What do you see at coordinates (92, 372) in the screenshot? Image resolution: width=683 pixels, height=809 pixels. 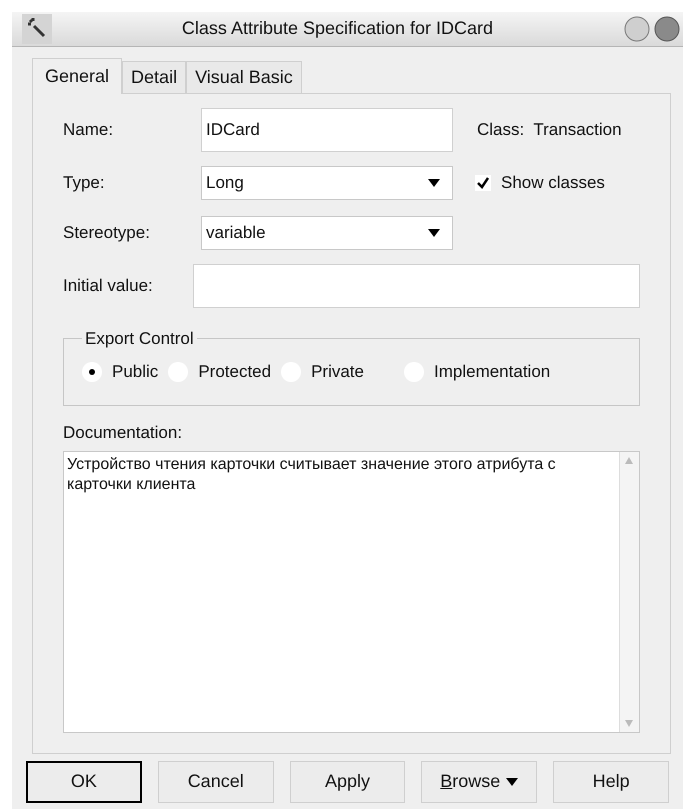 I see `radio-button` at bounding box center [92, 372].